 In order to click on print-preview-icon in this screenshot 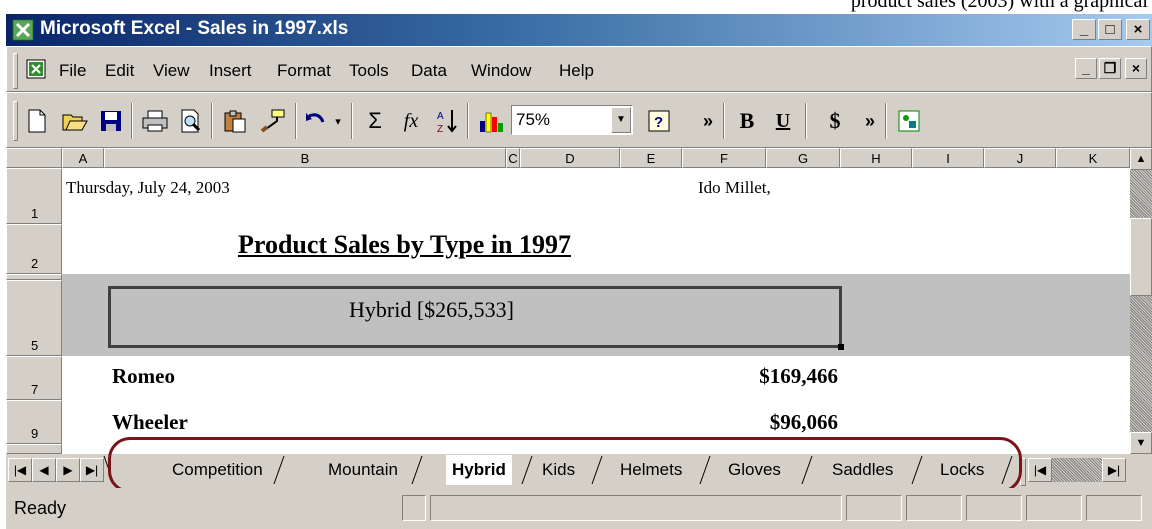, I will do `click(191, 121)`.